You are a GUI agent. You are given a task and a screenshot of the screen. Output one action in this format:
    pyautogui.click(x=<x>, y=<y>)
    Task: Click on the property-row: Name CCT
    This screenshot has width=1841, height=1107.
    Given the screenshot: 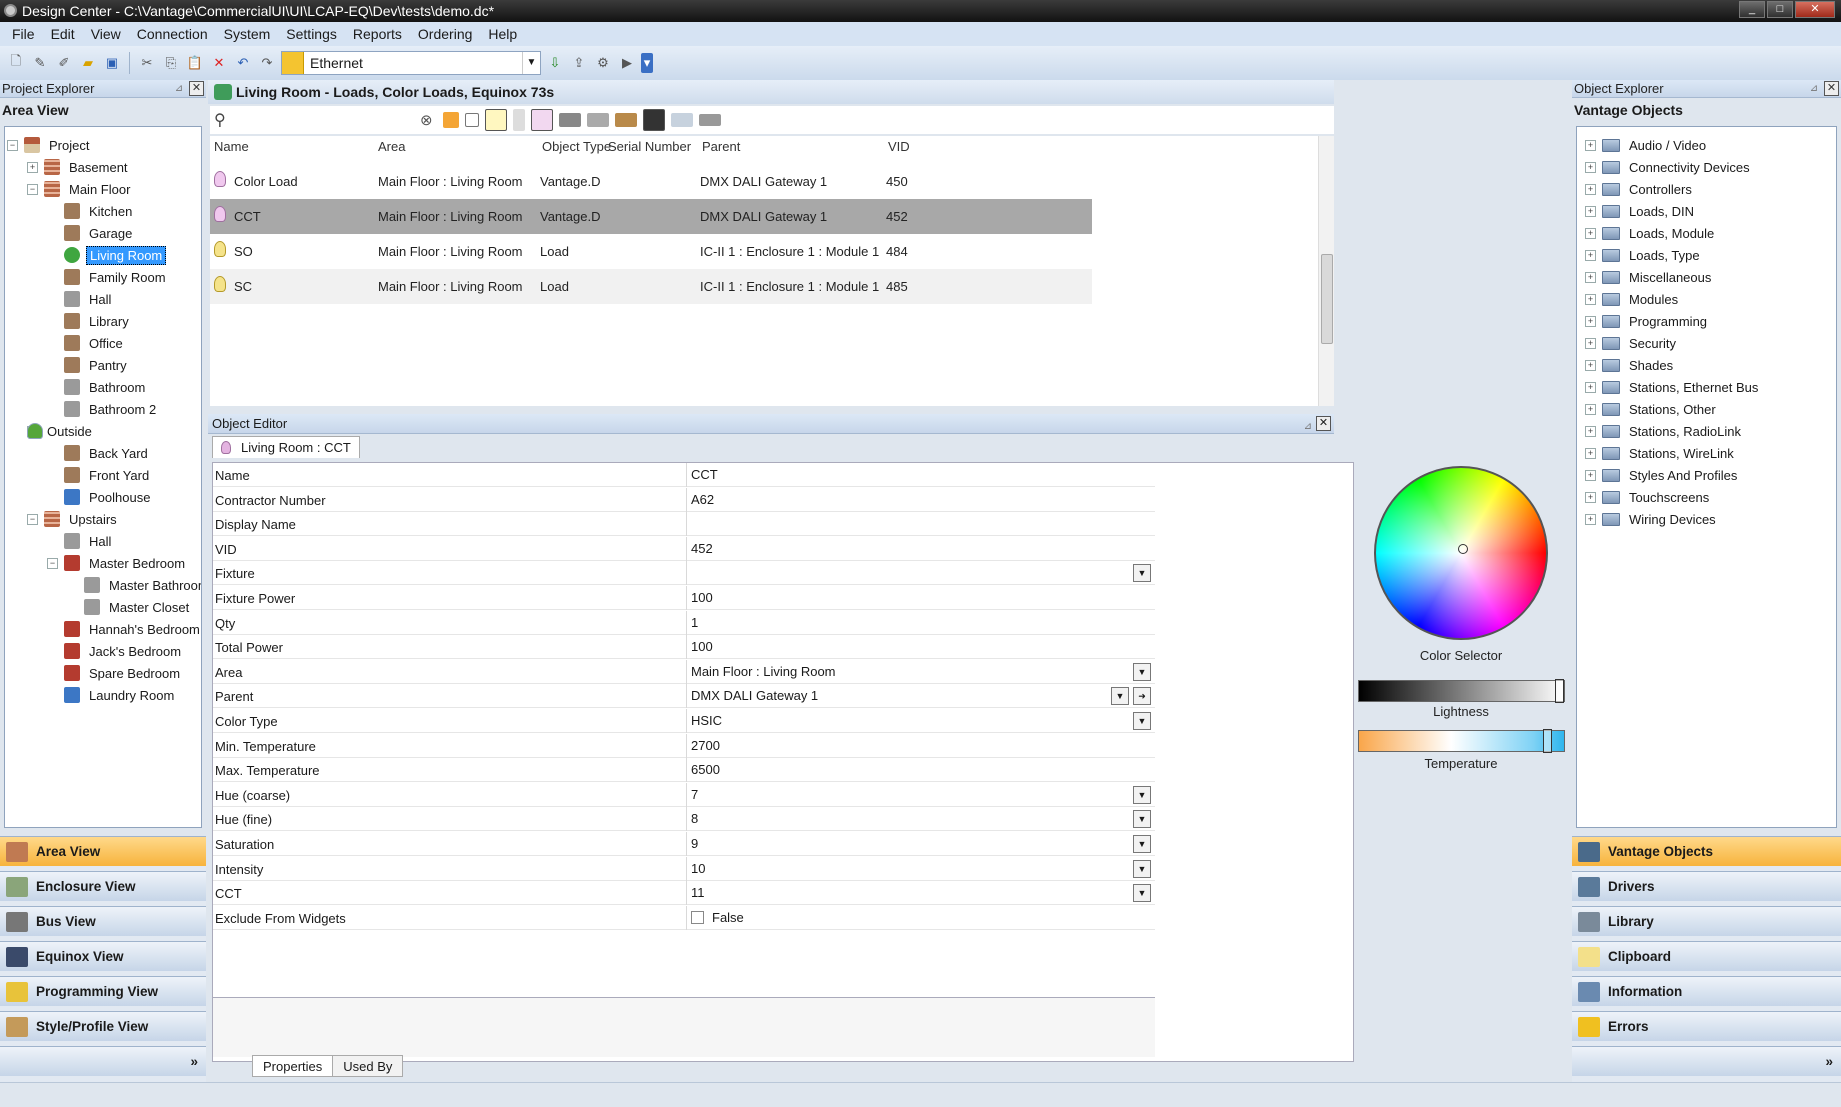 What is the action you would take?
    pyautogui.click(x=684, y=475)
    